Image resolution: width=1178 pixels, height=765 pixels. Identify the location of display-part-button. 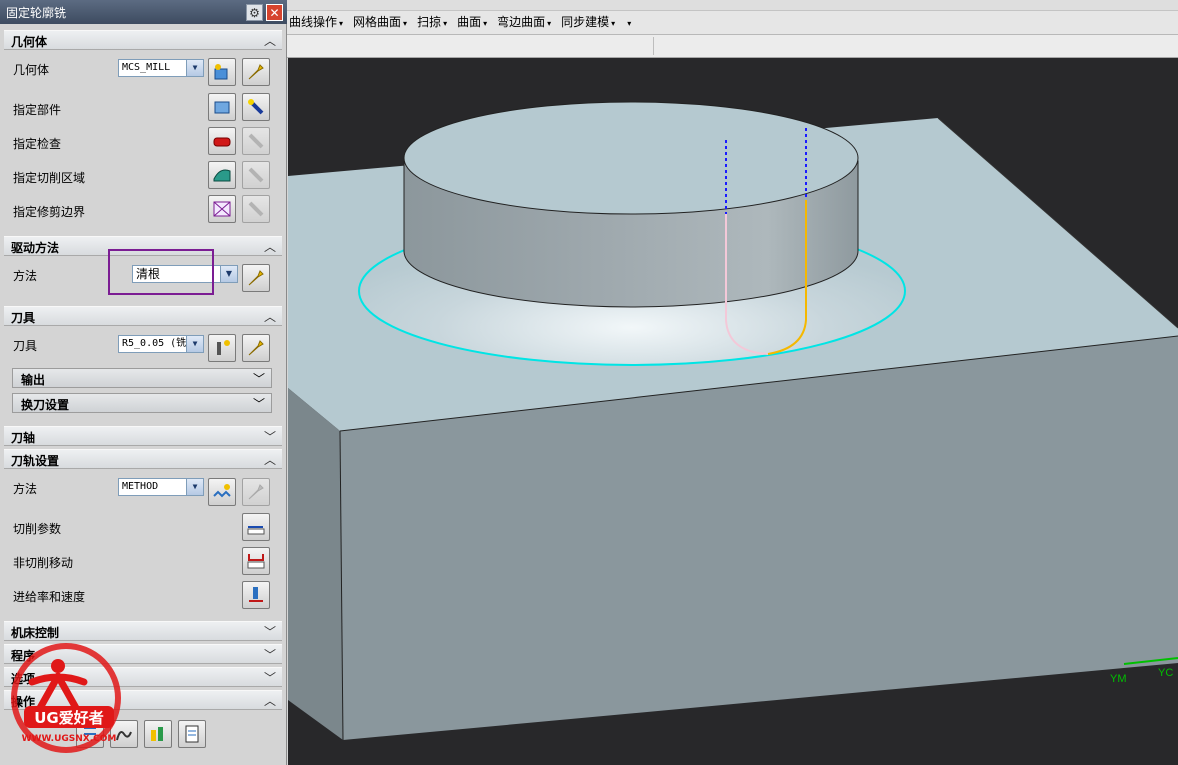
(256, 107).